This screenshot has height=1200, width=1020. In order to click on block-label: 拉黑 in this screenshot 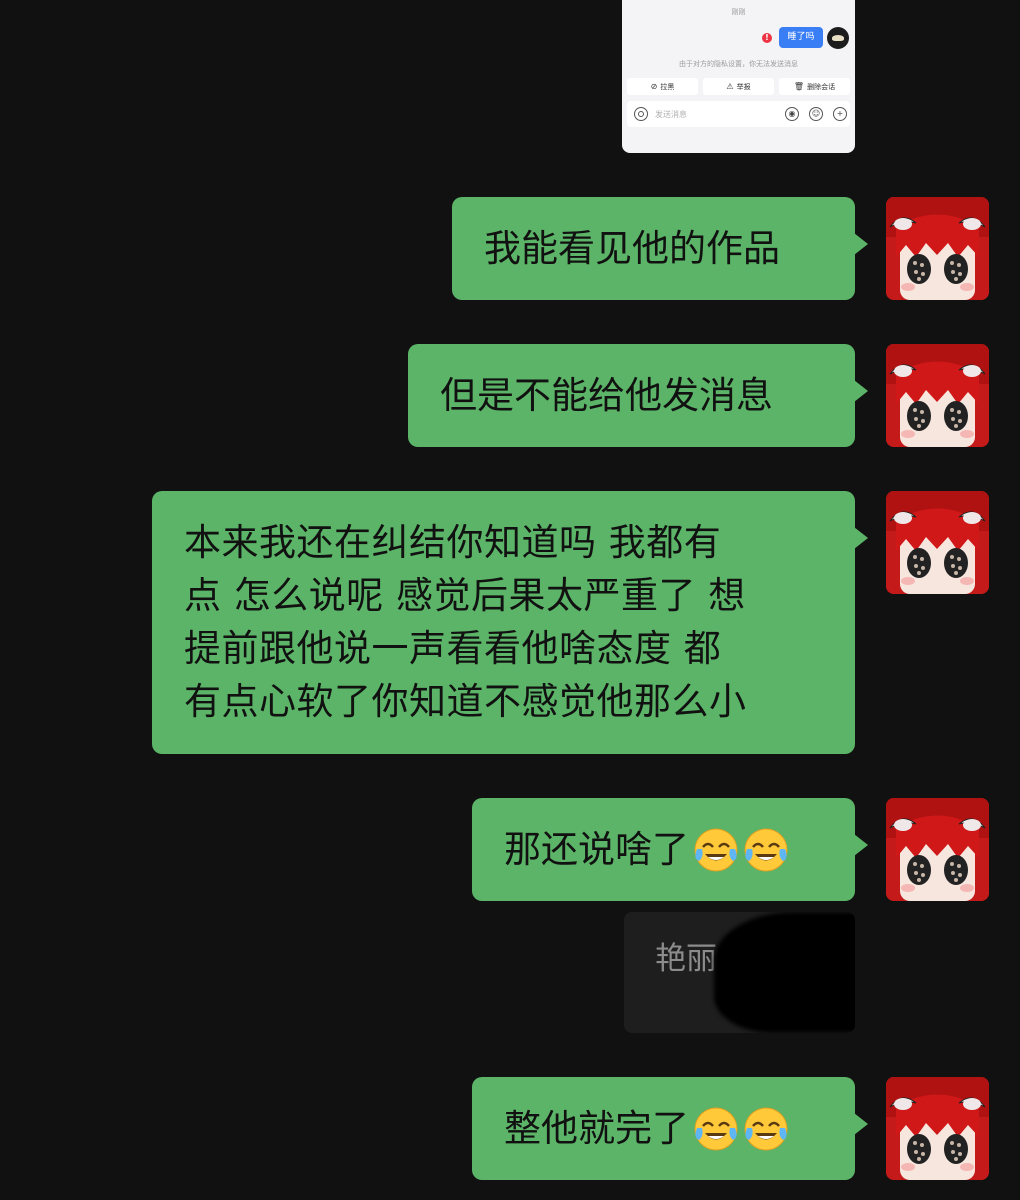, I will do `click(667, 86)`.